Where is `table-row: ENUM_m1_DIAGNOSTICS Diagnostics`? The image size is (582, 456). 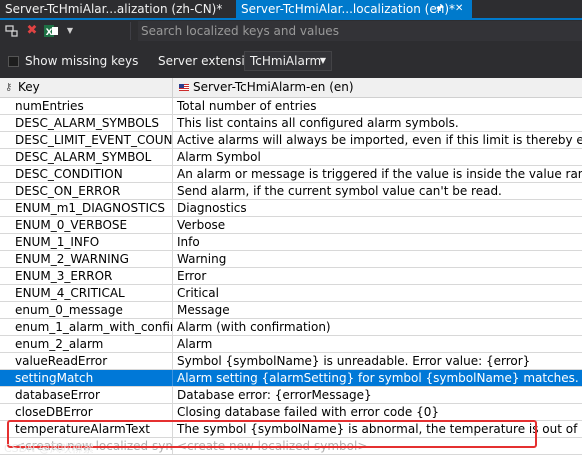 table-row: ENUM_m1_DIAGNOSTICS Diagnostics is located at coordinates (291, 208).